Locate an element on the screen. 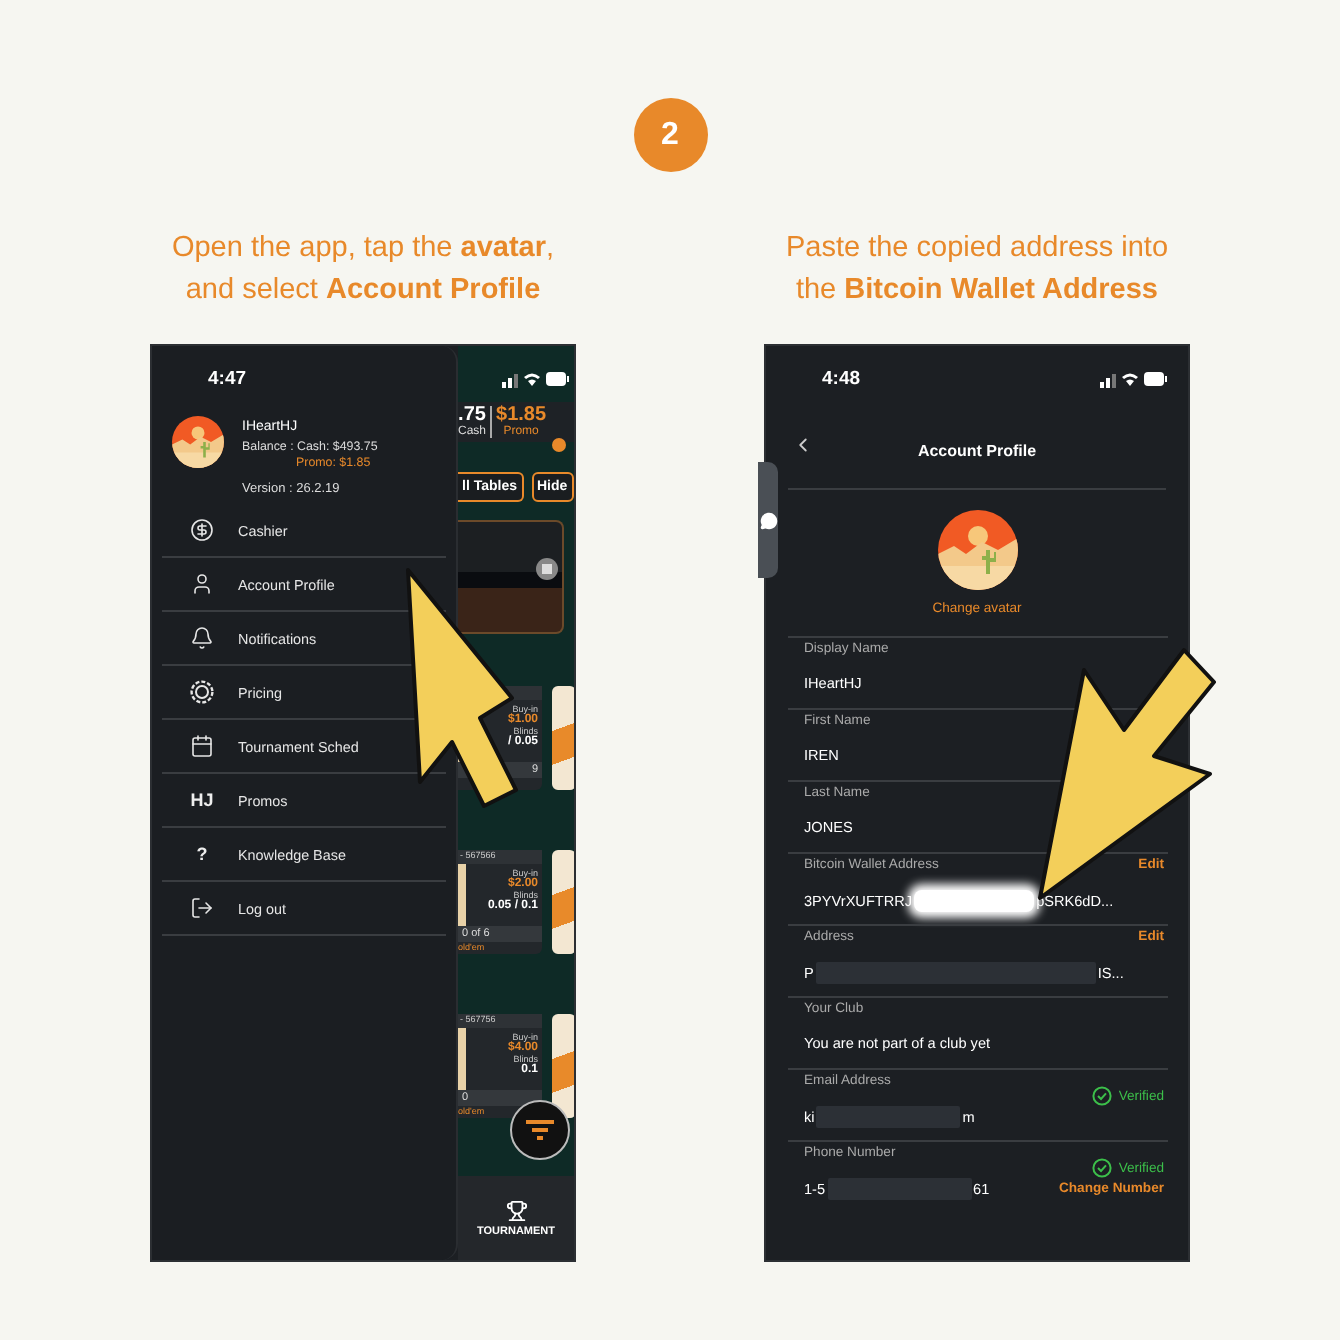 The height and width of the screenshot is (1340, 1340). menu-glyph-icon: ? is located at coordinates (202, 854).